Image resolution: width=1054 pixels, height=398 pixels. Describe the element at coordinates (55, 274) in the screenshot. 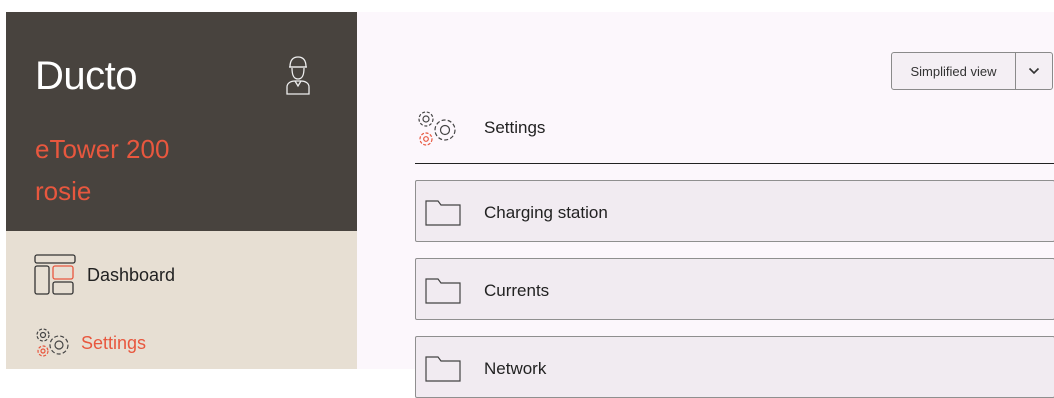

I see `dashboard-icon` at that location.